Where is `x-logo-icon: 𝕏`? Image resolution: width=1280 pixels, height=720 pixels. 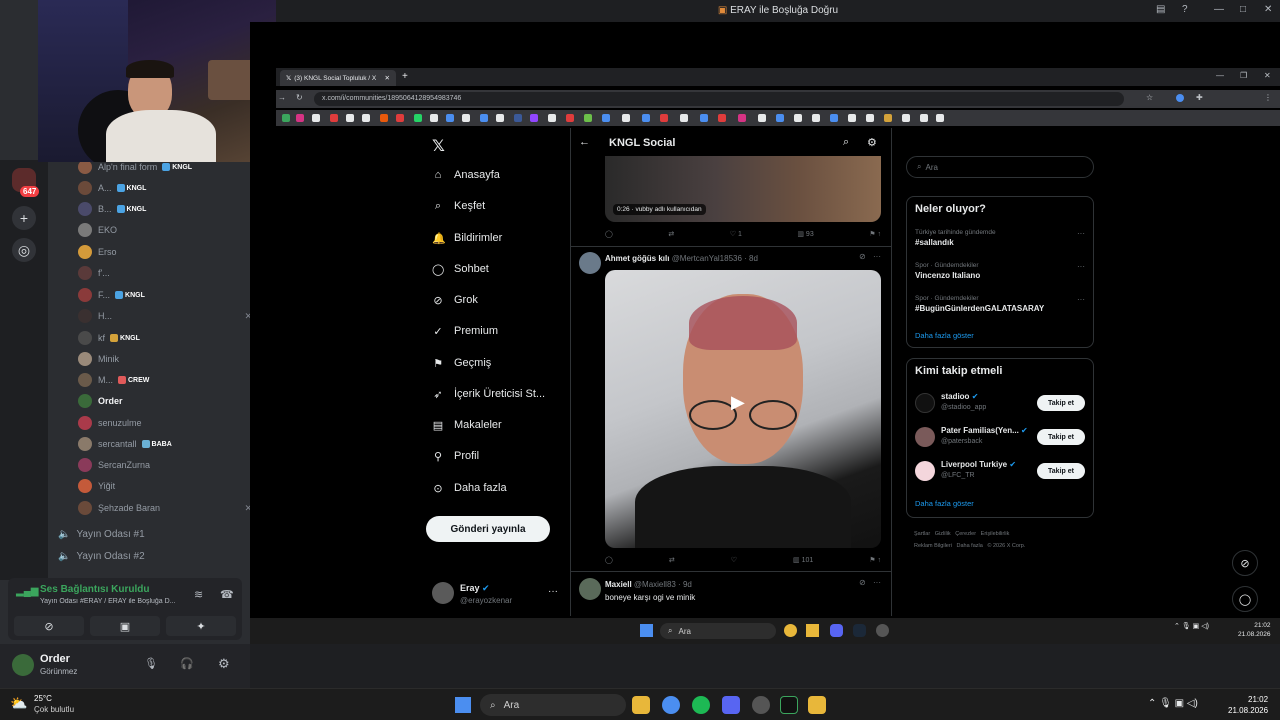
x-logo-icon: 𝕏 is located at coordinates (438, 146).